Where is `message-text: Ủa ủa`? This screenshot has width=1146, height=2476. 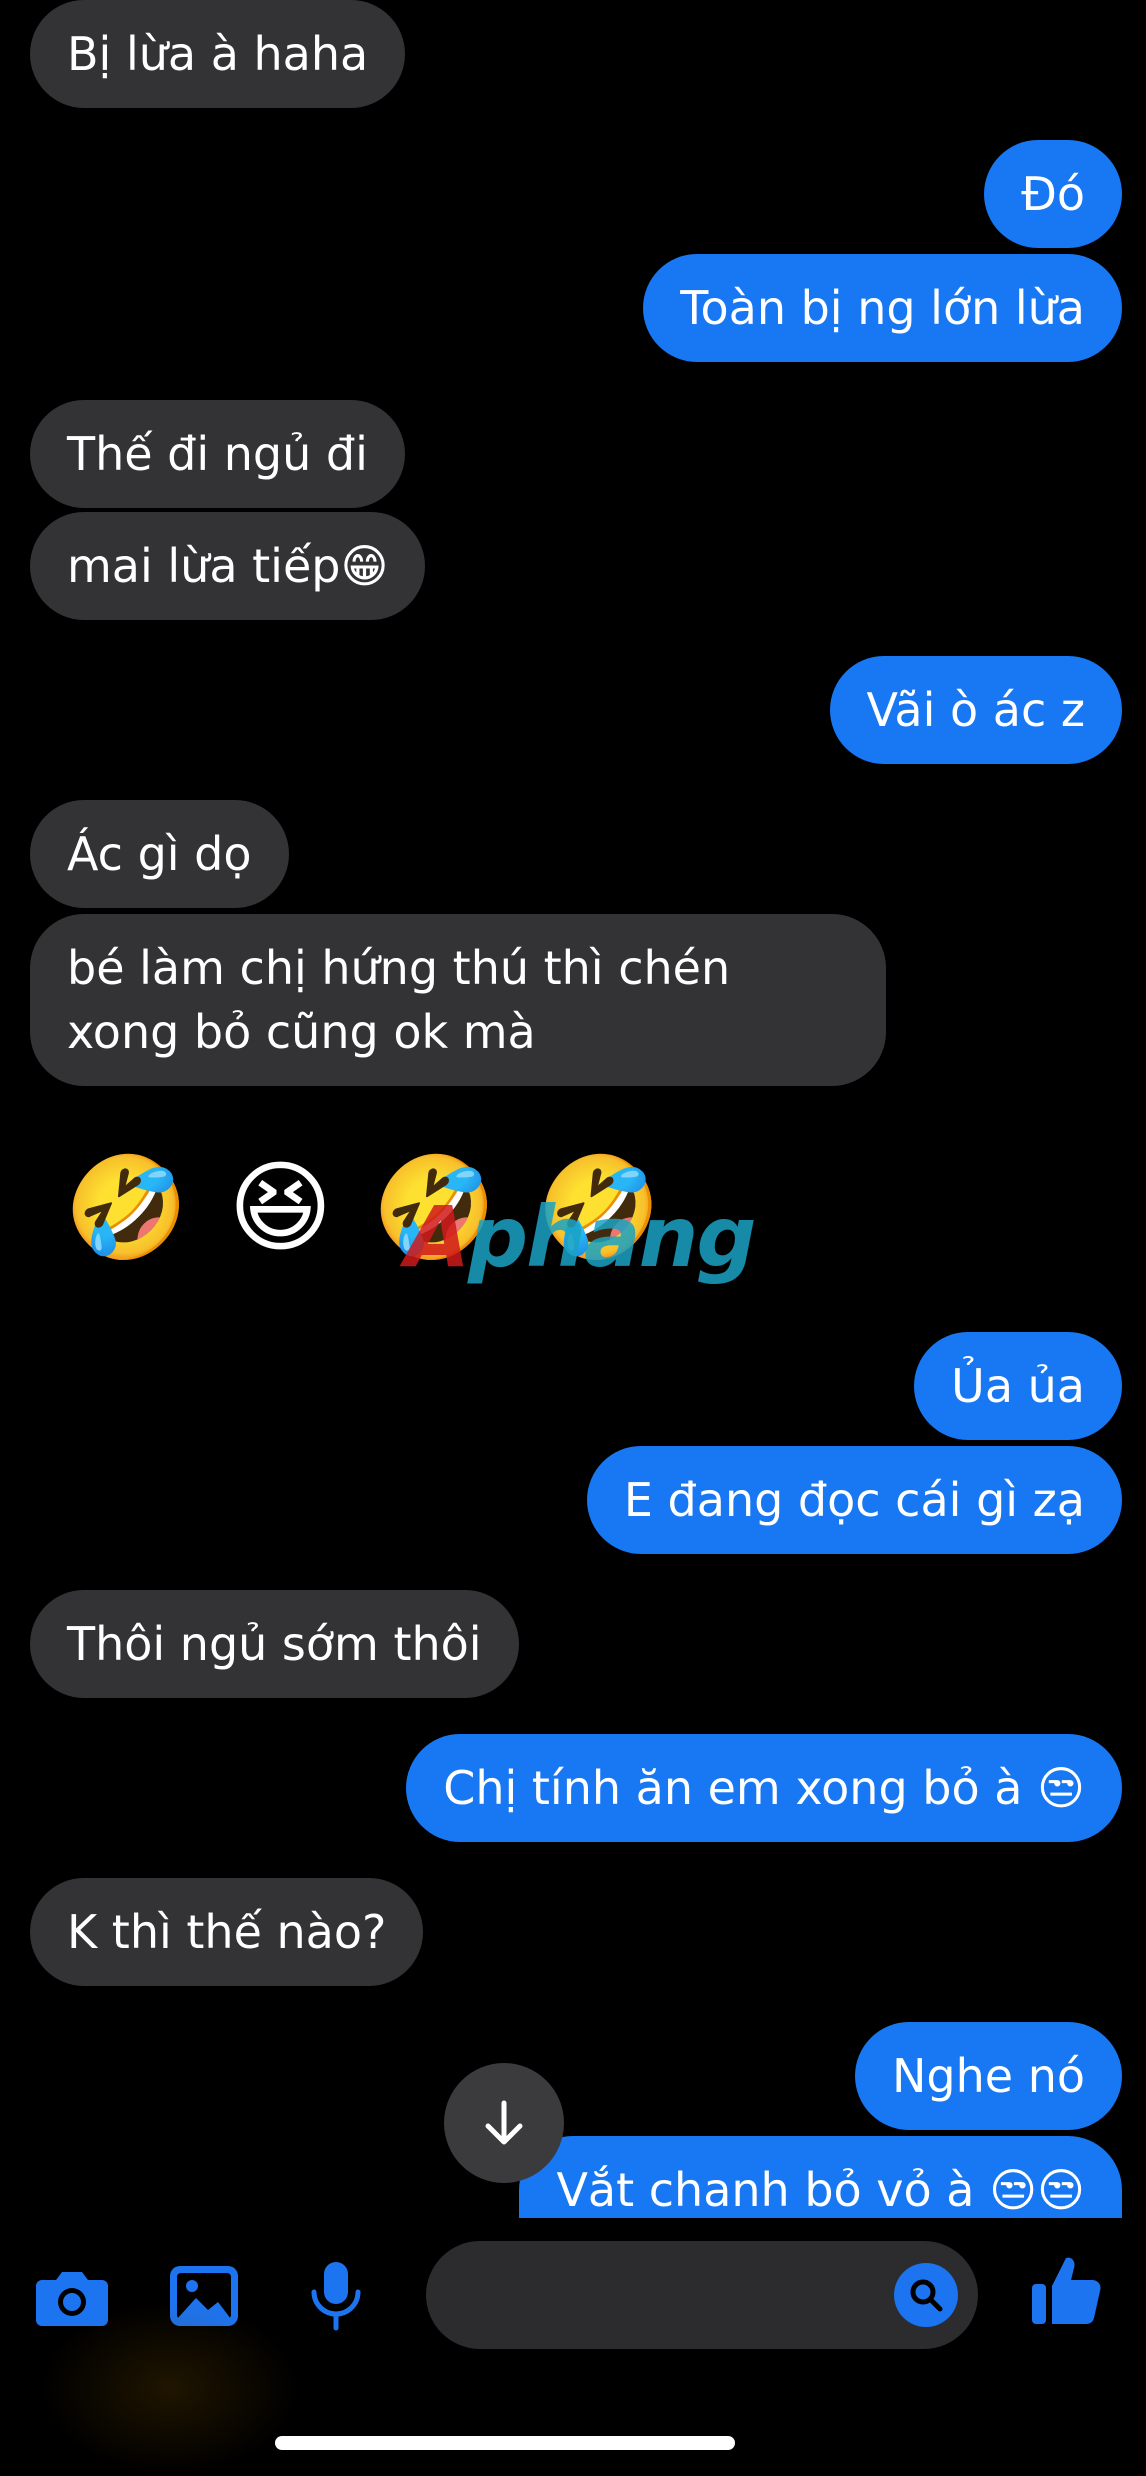
message-text: Ủa ủa is located at coordinates (1018, 1386).